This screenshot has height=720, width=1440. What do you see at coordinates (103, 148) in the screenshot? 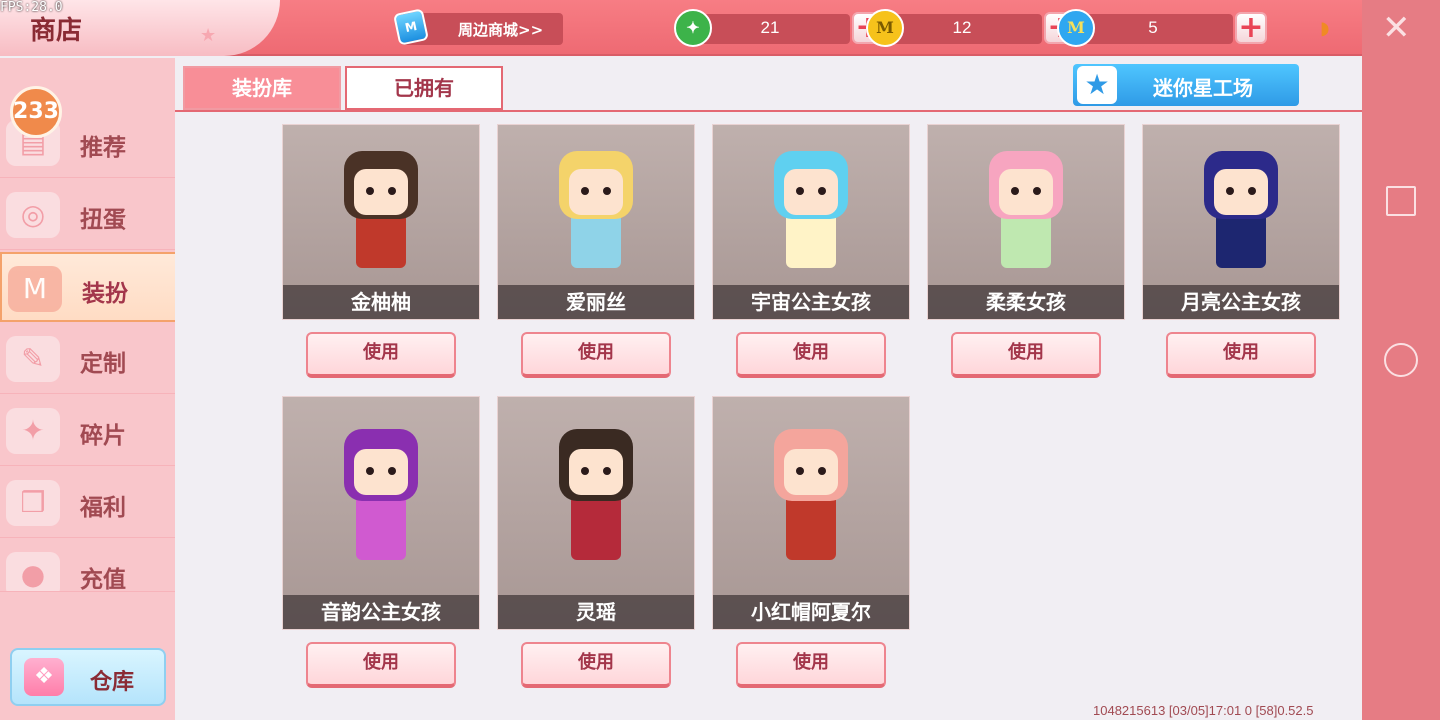
I see `sidebar-item-label: 推荐` at bounding box center [103, 148].